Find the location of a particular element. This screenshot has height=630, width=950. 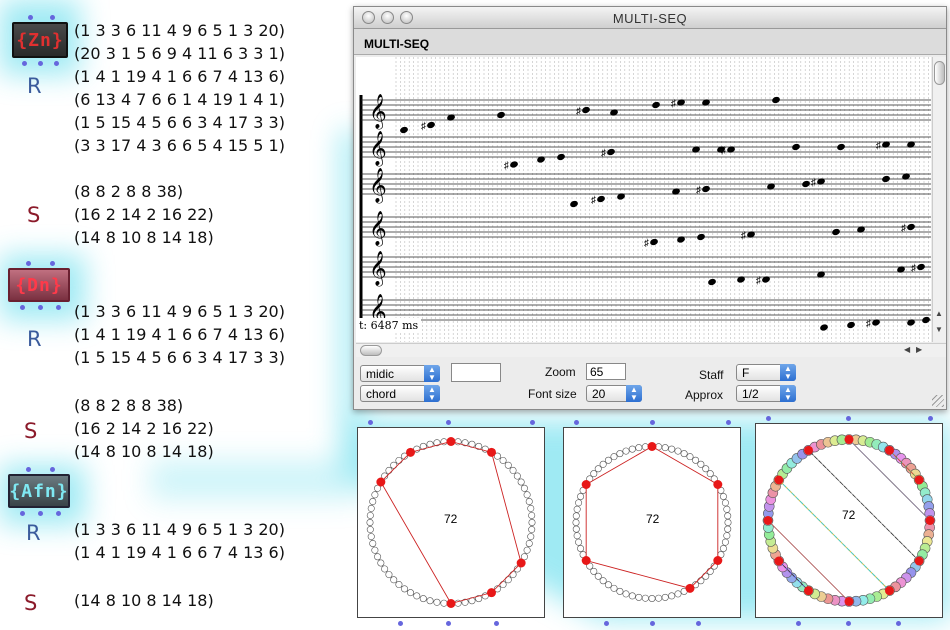

treble-clef-icon: 𝄞 is located at coordinates (378, 186).